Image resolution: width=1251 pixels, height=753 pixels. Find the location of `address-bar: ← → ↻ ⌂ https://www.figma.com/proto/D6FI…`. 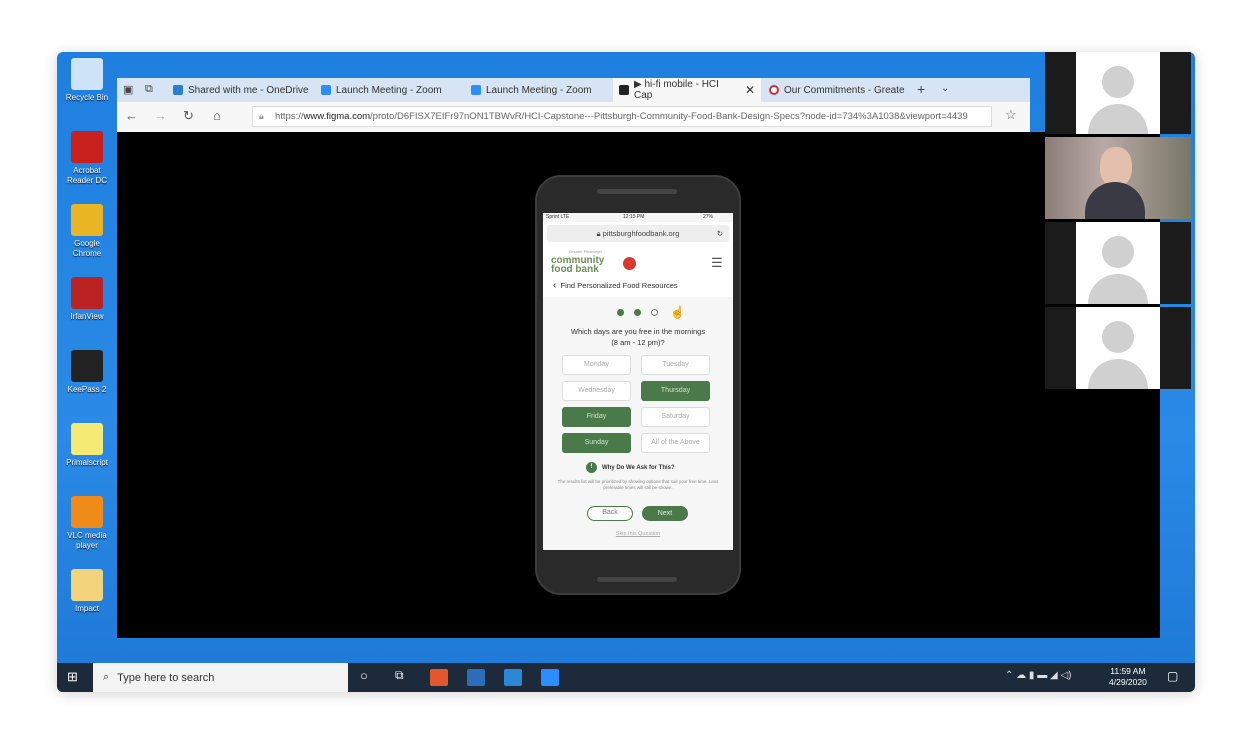

address-bar: ← → ↻ ⌂ https://www.figma.com/proto/D6FI… is located at coordinates (573, 117).